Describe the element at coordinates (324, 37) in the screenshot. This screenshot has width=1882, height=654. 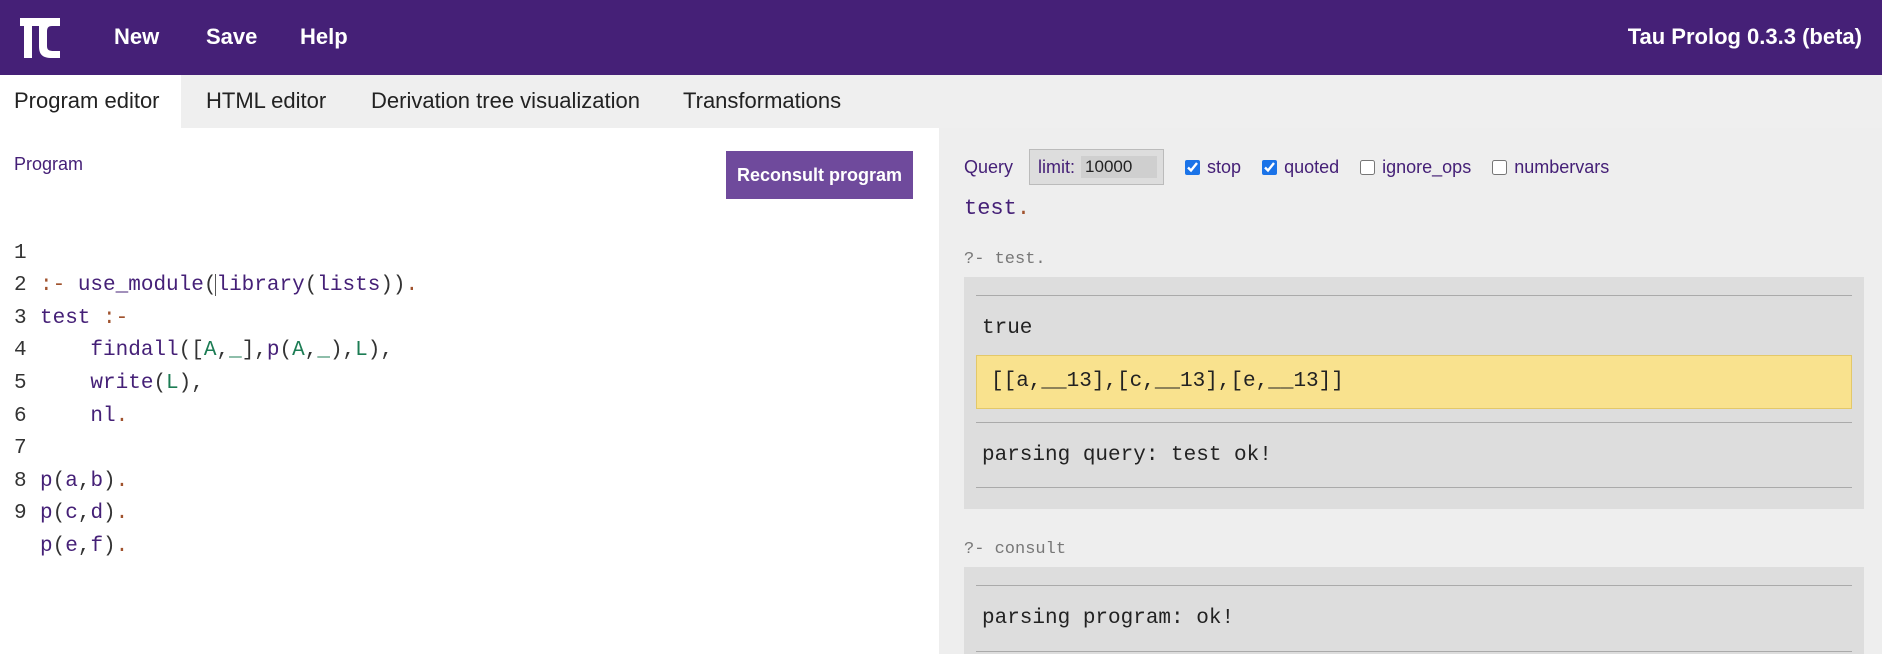
I see `nav-help: Help` at that location.